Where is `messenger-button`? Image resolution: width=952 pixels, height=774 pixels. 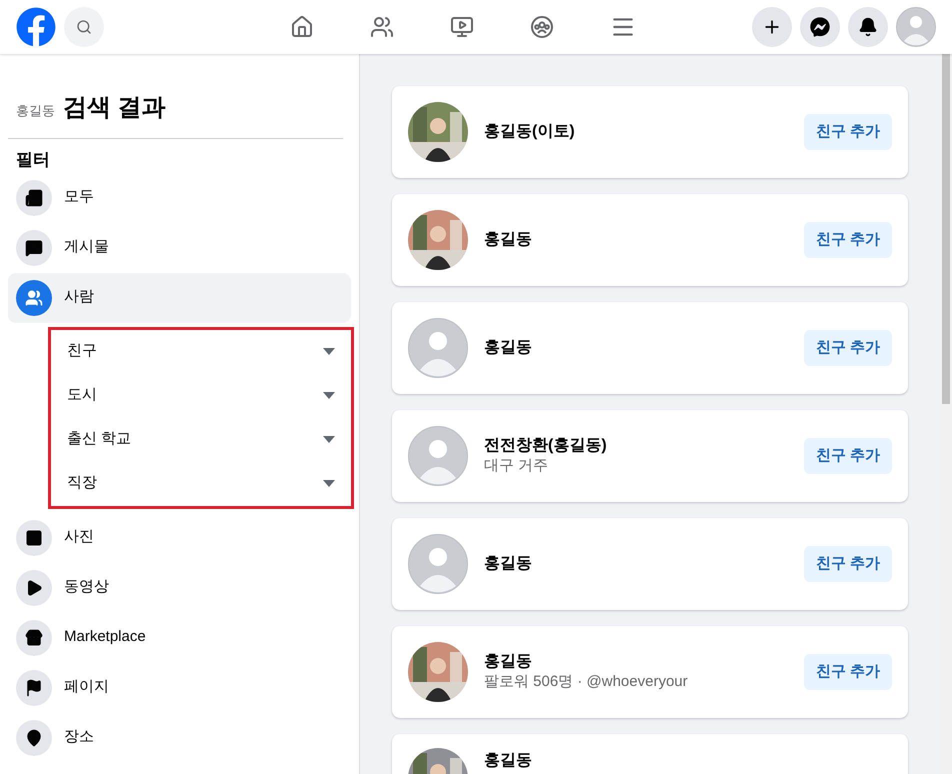 messenger-button is located at coordinates (820, 27).